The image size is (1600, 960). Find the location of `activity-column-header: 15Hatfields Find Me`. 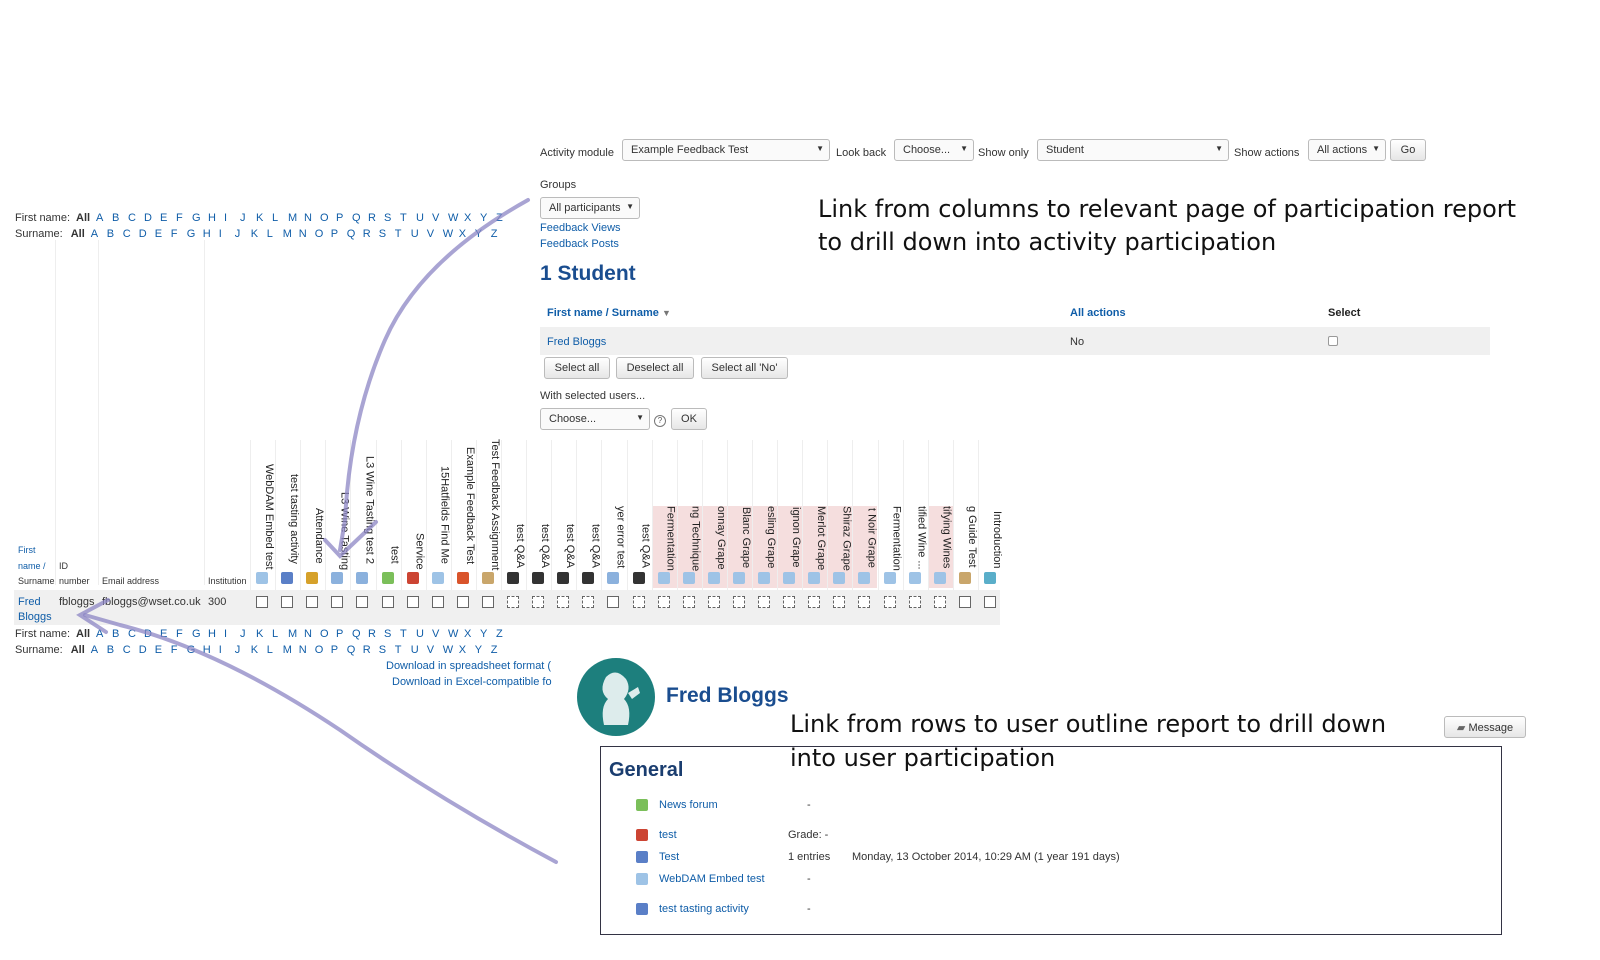

activity-column-header: 15Hatfields Find Me is located at coordinates (439, 500).